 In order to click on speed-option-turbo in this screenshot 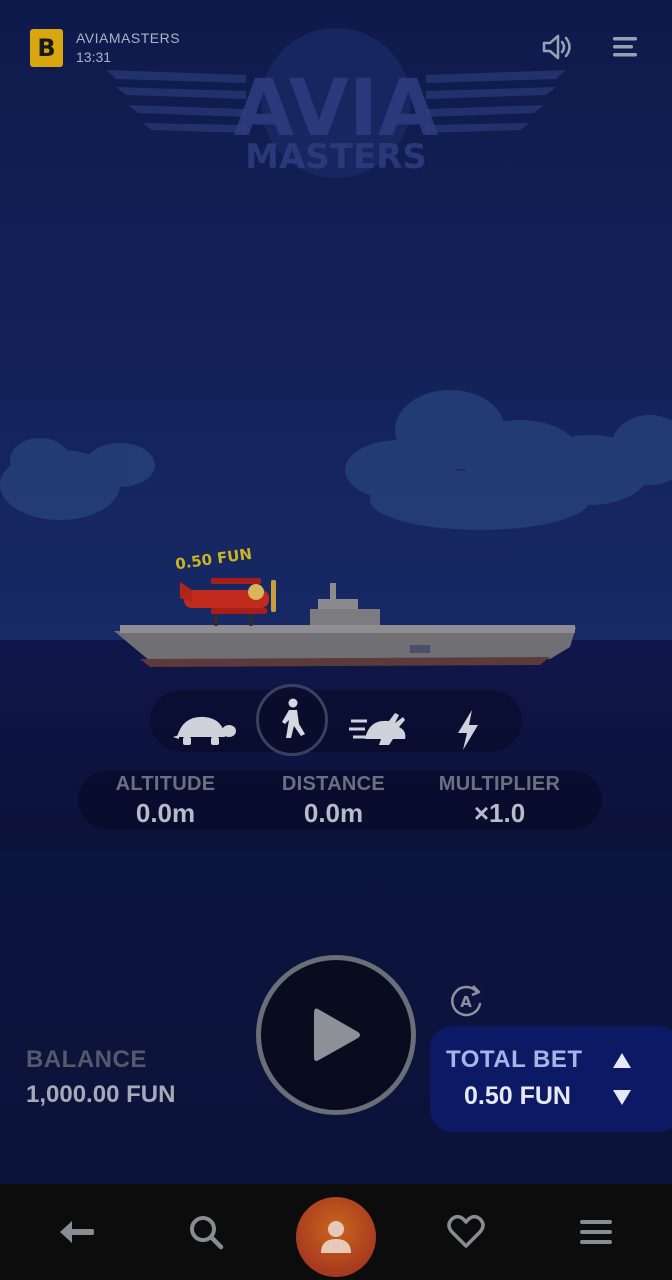, I will do `click(468, 730)`.